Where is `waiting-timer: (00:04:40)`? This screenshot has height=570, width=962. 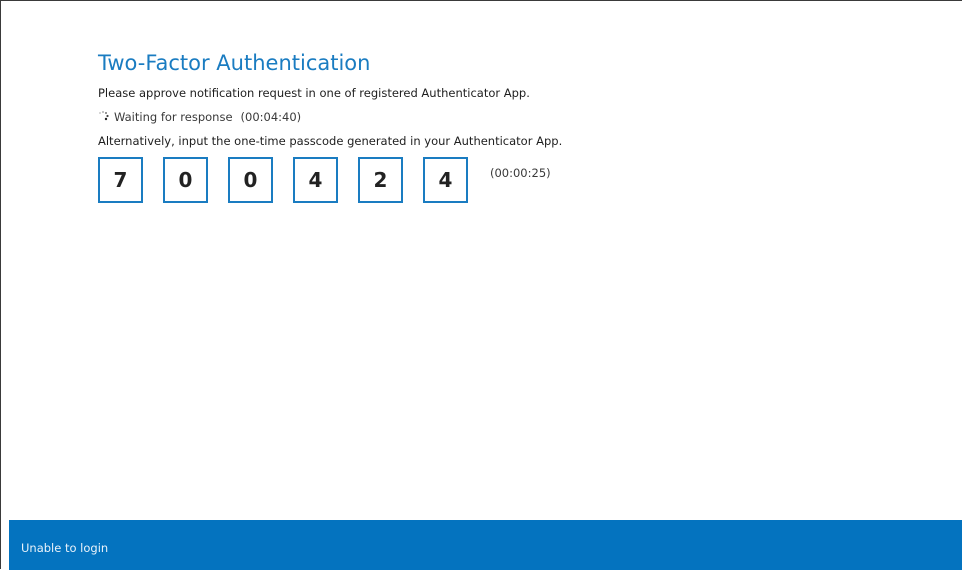
waiting-timer: (00:04:40) is located at coordinates (271, 117).